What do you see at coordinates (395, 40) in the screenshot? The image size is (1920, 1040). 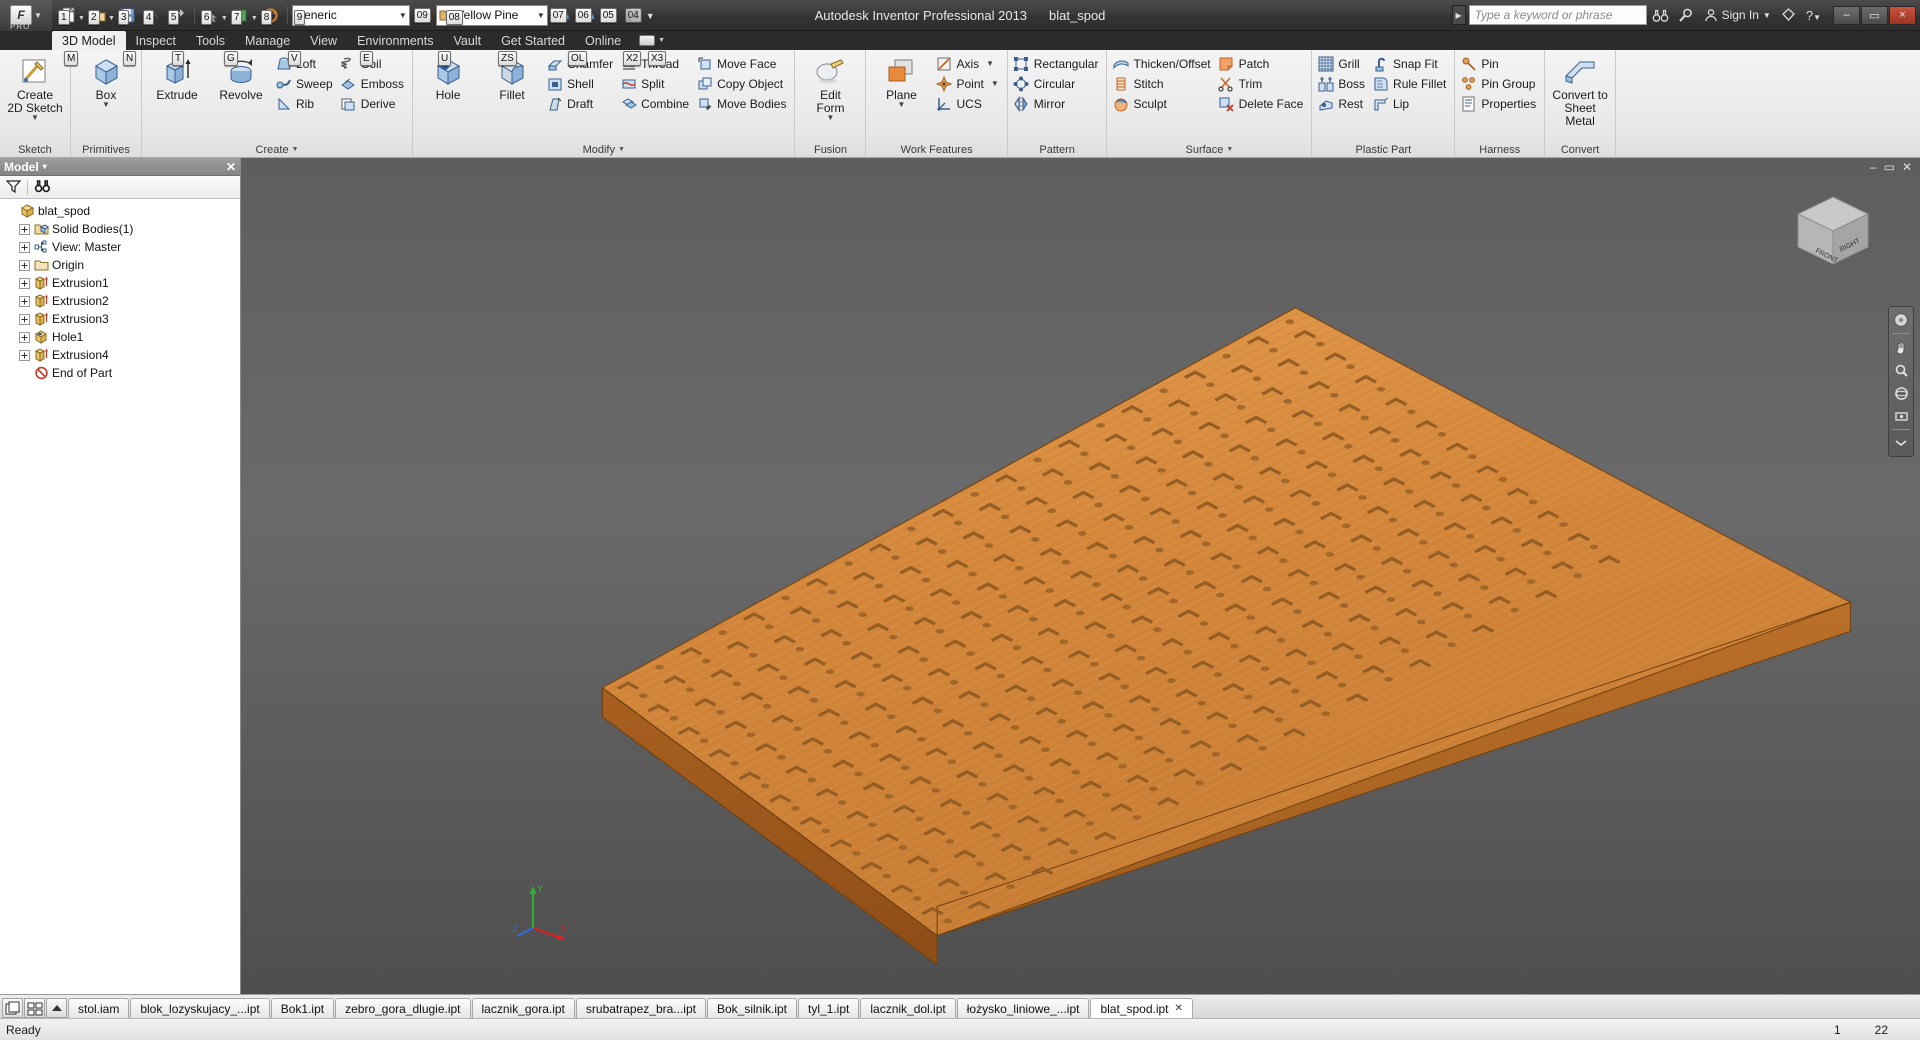 I see `ribbon-tab-environments: Environments` at bounding box center [395, 40].